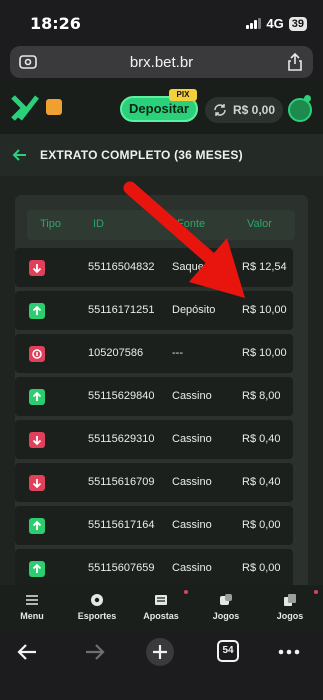  I want to click on table-row: 55115629310 Cassino R$ 0,40, so click(154, 439).